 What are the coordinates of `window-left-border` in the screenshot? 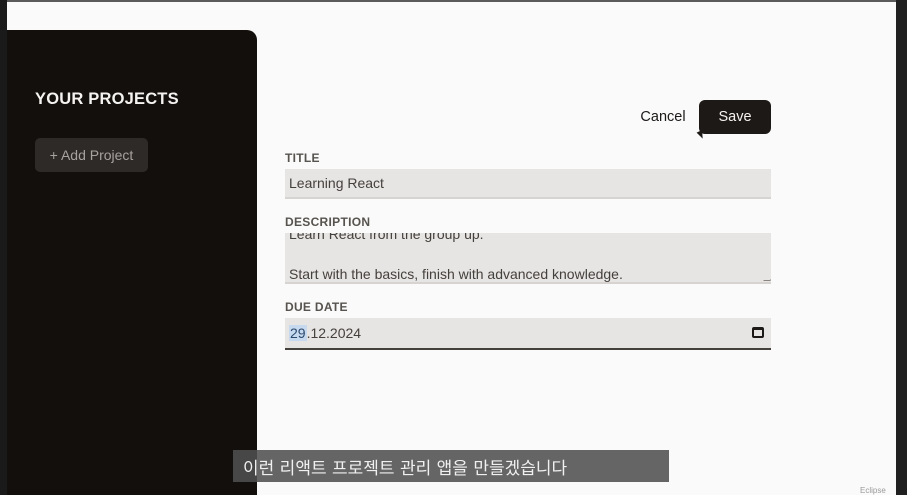 It's located at (3, 247).